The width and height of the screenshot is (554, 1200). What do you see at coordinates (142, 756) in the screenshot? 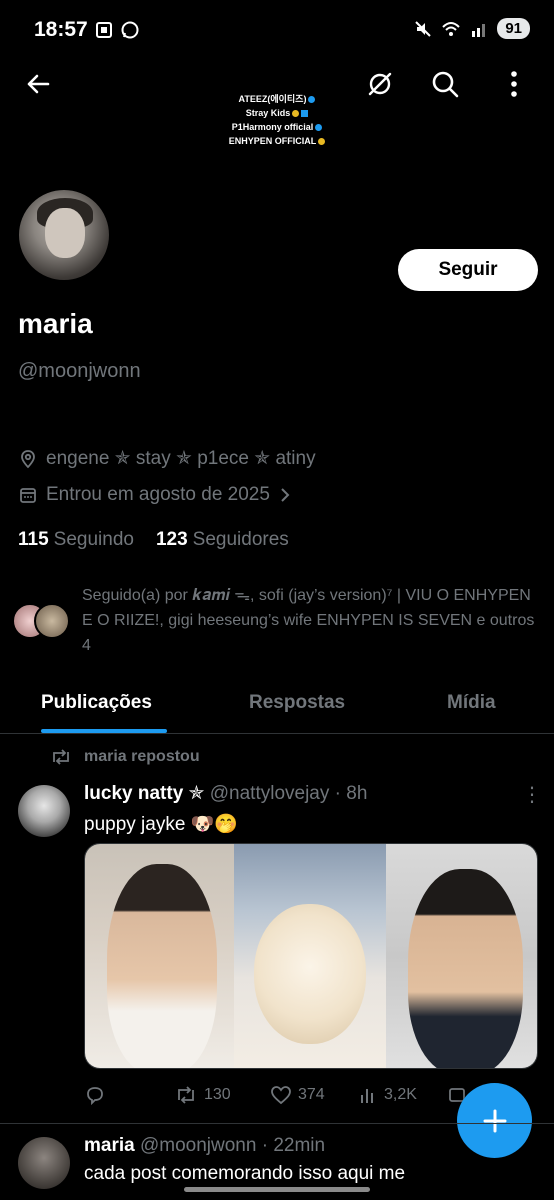
I see `repost-label: maria repostou` at bounding box center [142, 756].